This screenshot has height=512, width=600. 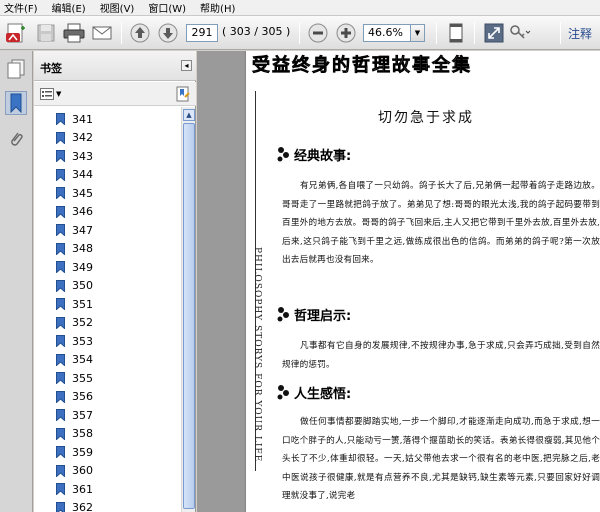 I want to click on bookmark-item: 344, so click(x=74, y=175).